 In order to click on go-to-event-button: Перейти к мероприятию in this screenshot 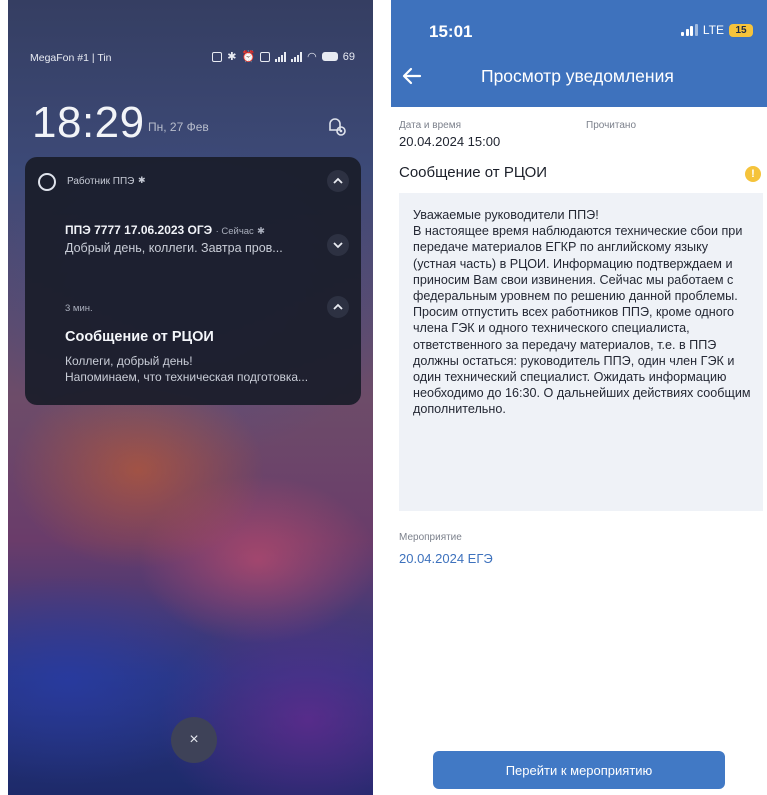, I will do `click(579, 770)`.